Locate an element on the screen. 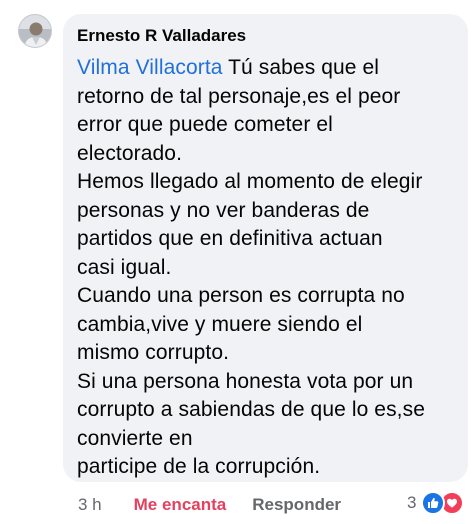 The height and width of the screenshot is (524, 476). comment-line: mismo corrupto. is located at coordinates (153, 352).